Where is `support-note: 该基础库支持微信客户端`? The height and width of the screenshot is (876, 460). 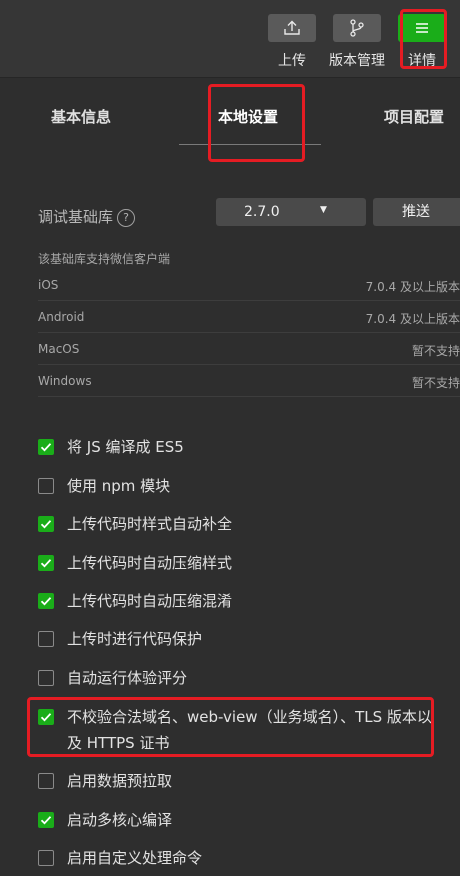 support-note: 该基础库支持微信客户端 is located at coordinates (104, 259).